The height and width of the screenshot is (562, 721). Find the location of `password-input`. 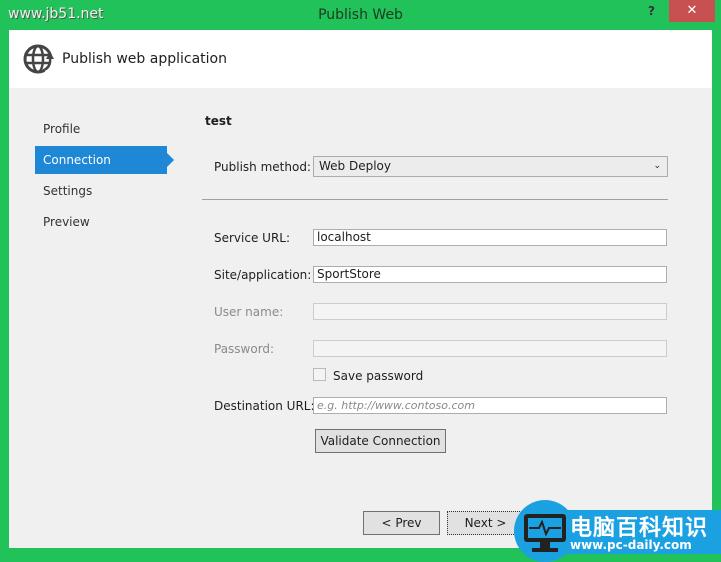

password-input is located at coordinates (490, 348).